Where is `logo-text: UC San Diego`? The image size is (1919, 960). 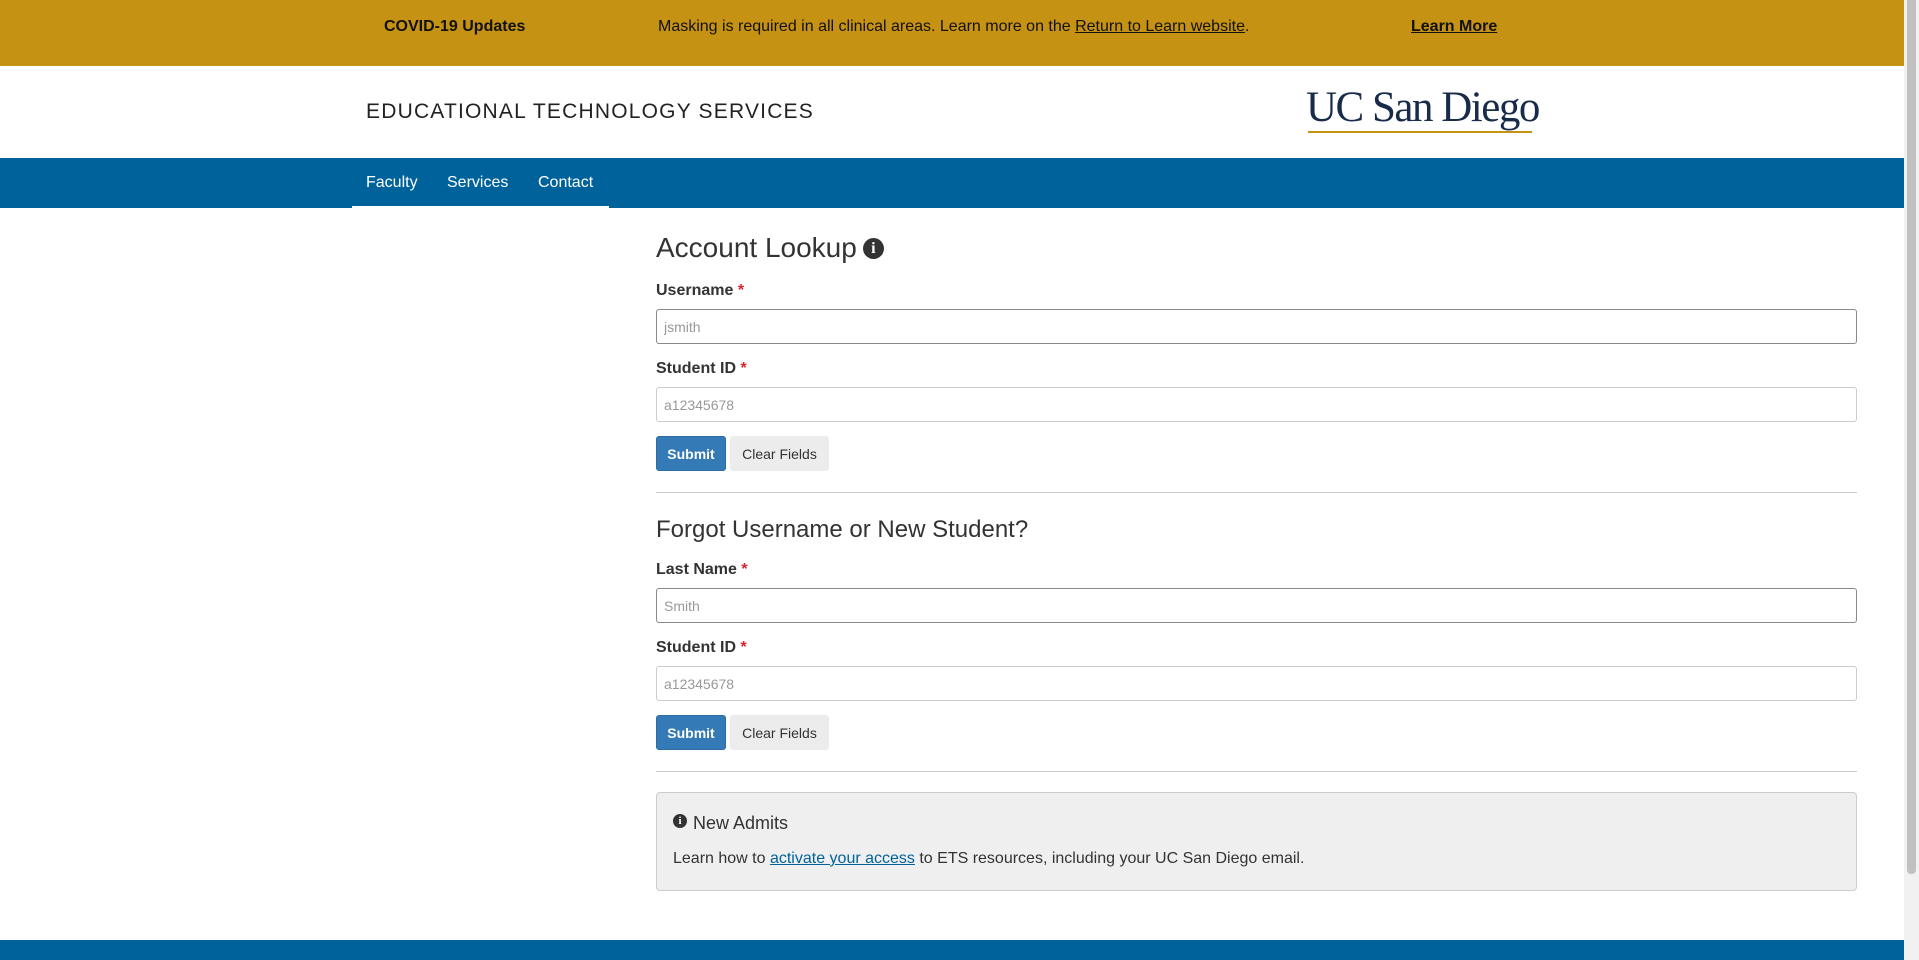
logo-text: UC San Diego is located at coordinates (1423, 107).